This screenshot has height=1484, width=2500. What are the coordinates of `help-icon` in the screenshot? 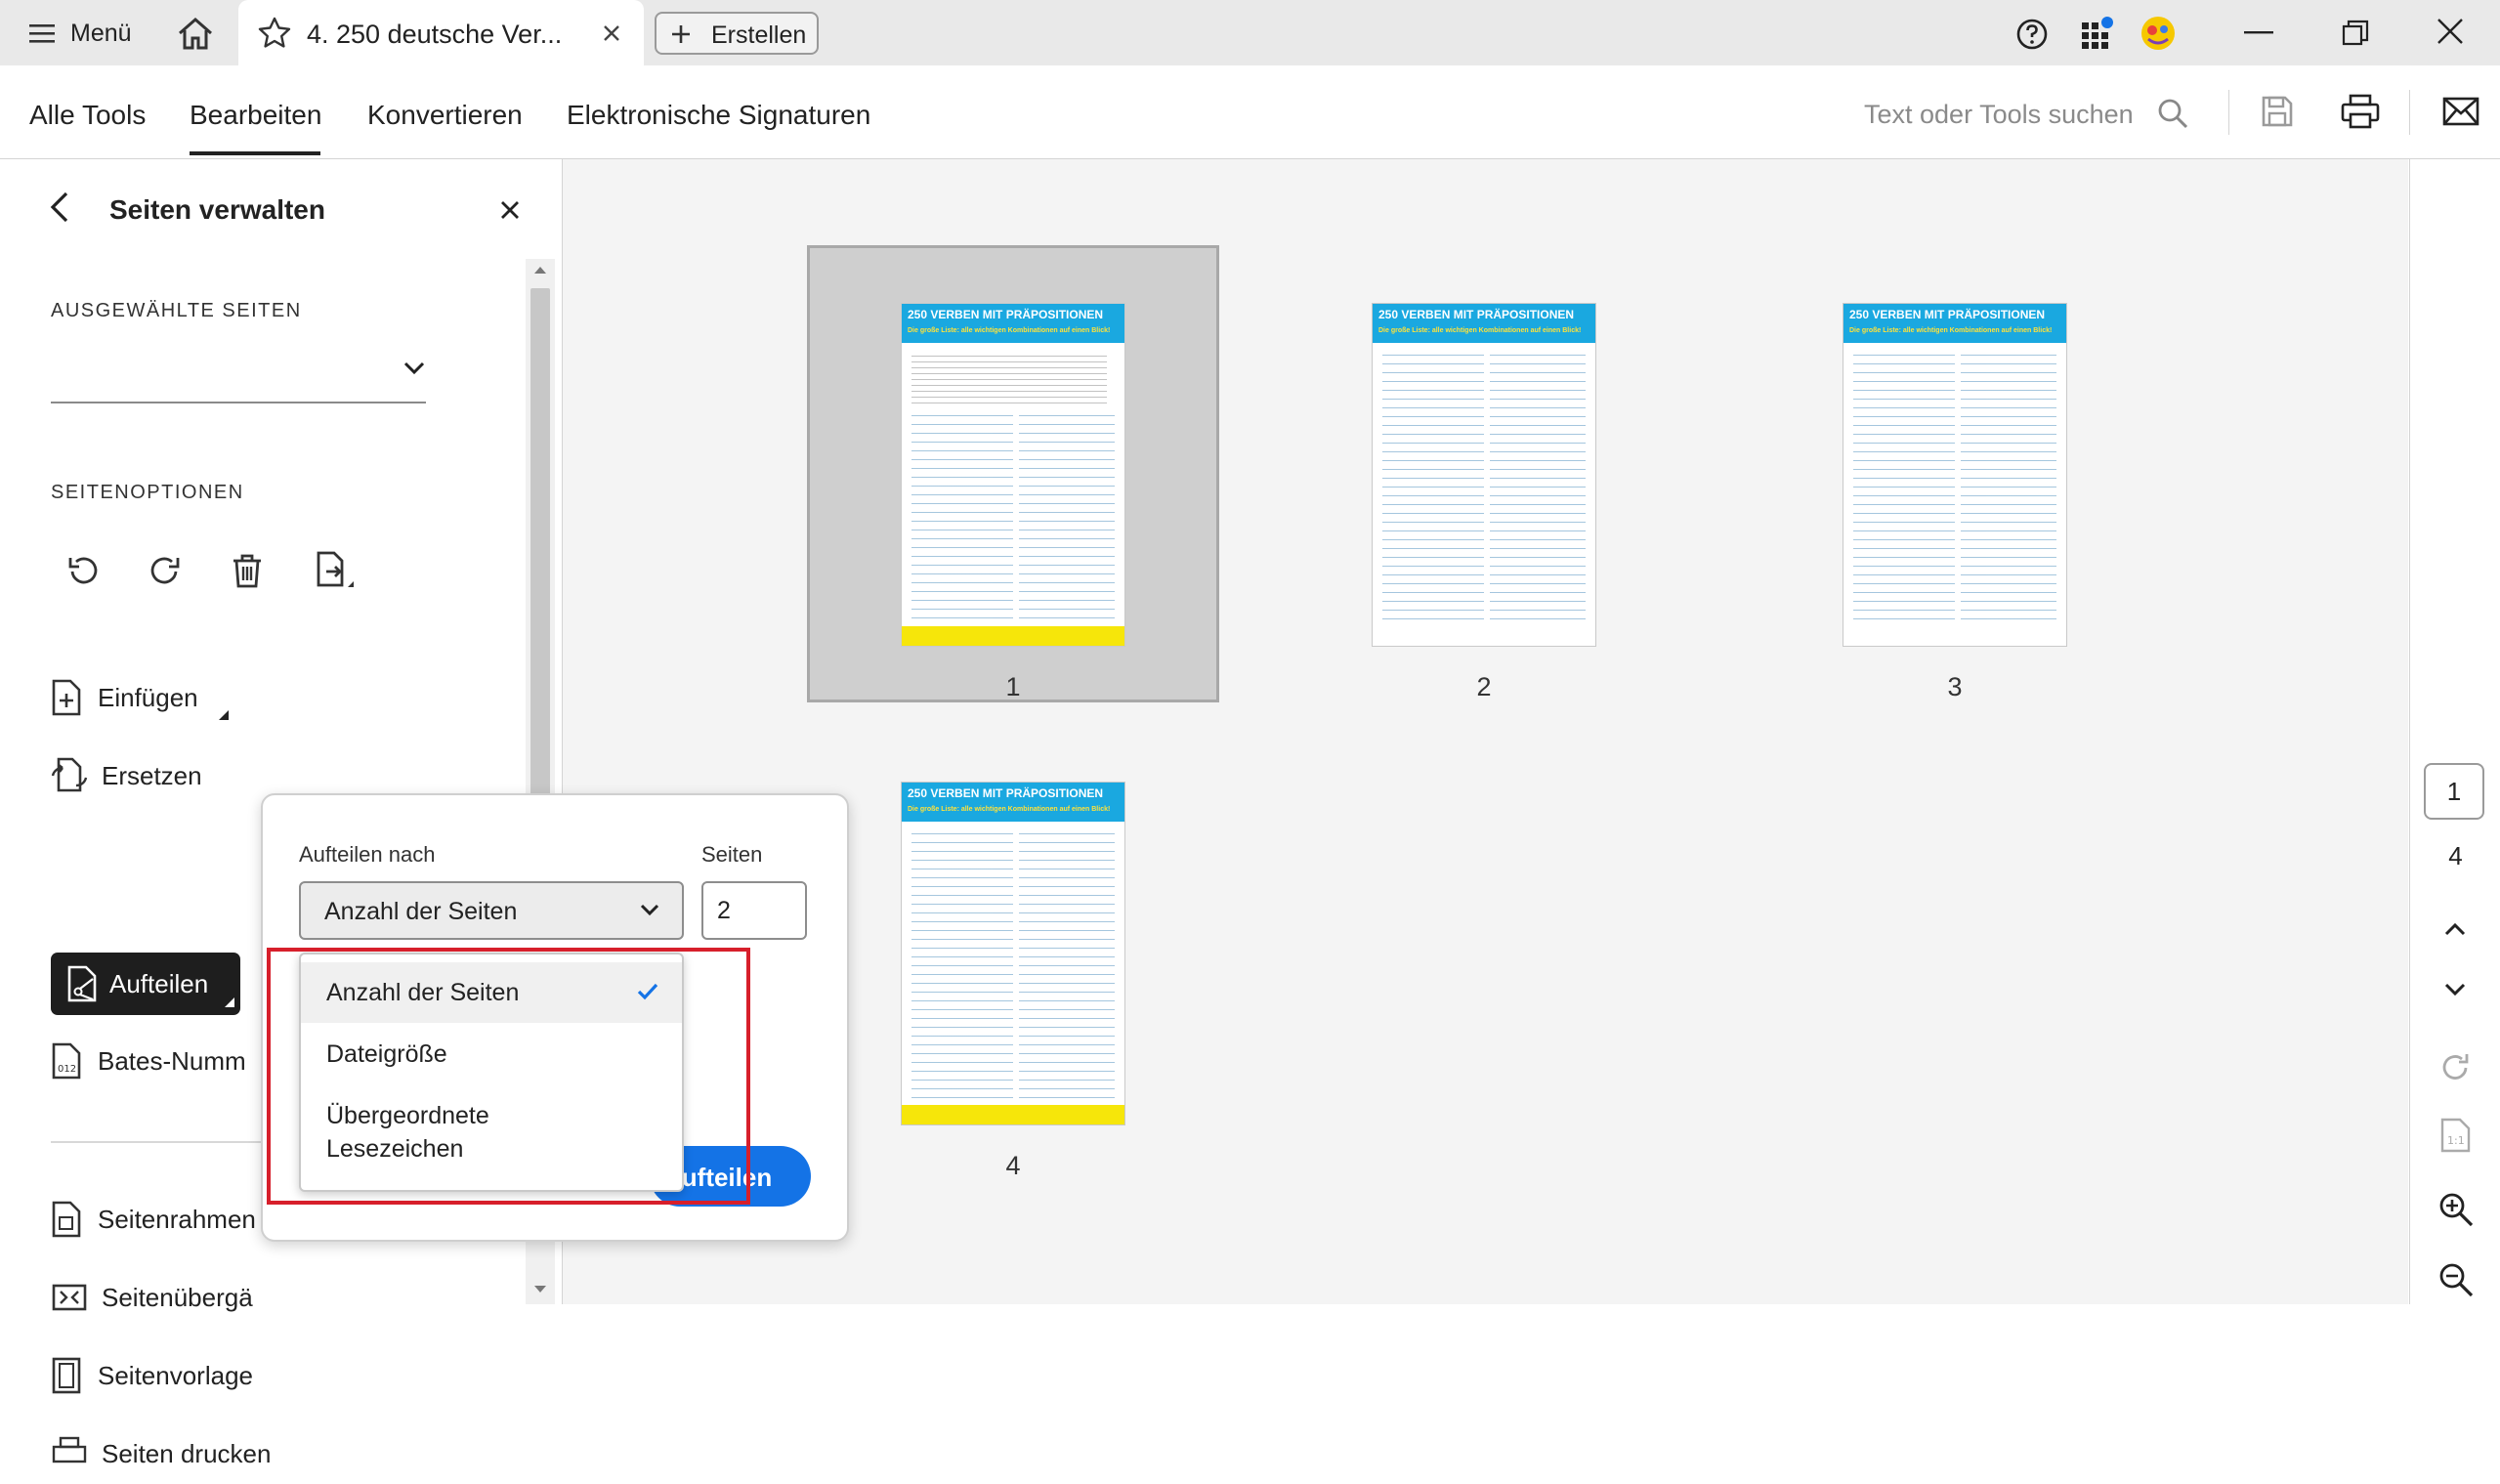 It's located at (2032, 34).